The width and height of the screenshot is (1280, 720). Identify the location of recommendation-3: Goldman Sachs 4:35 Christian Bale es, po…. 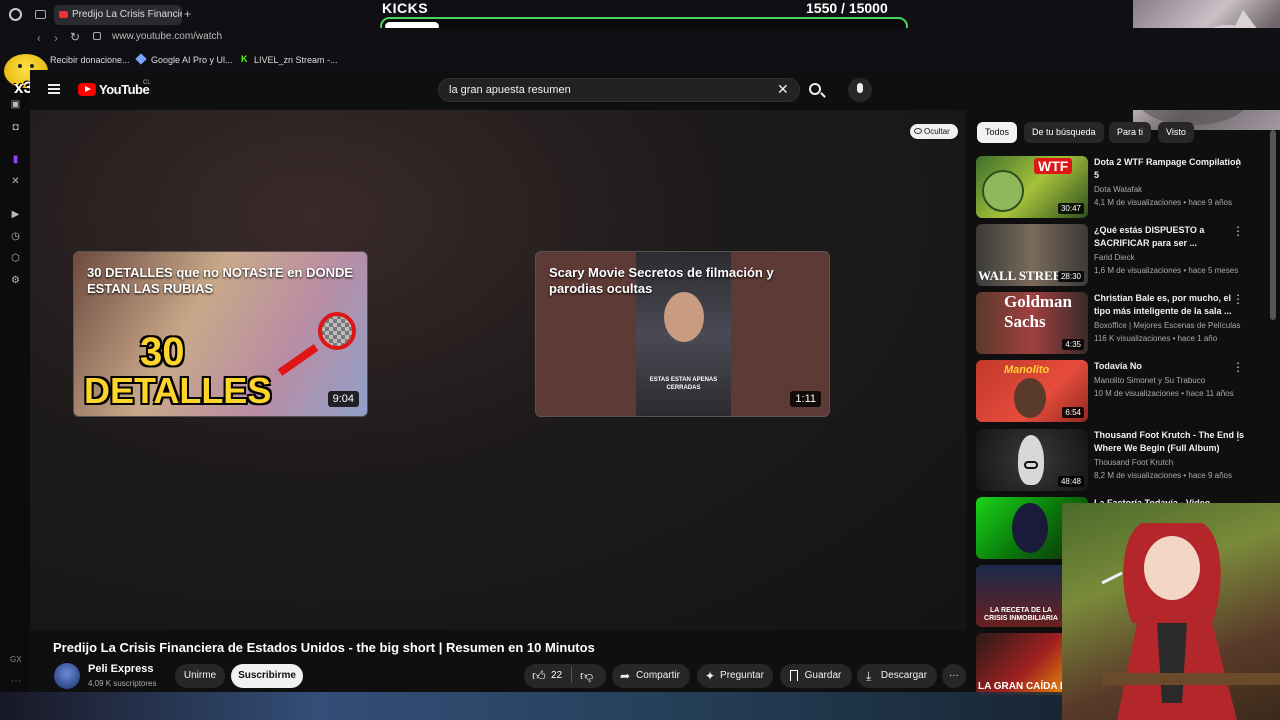
(1121, 323).